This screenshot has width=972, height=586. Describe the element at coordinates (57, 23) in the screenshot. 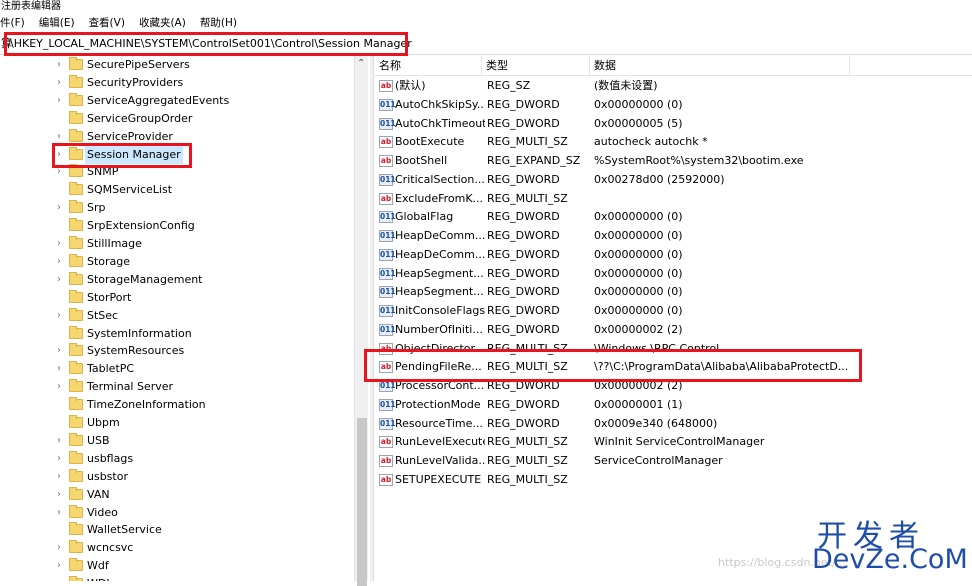

I see `menu-edit: 编辑(E)` at that location.